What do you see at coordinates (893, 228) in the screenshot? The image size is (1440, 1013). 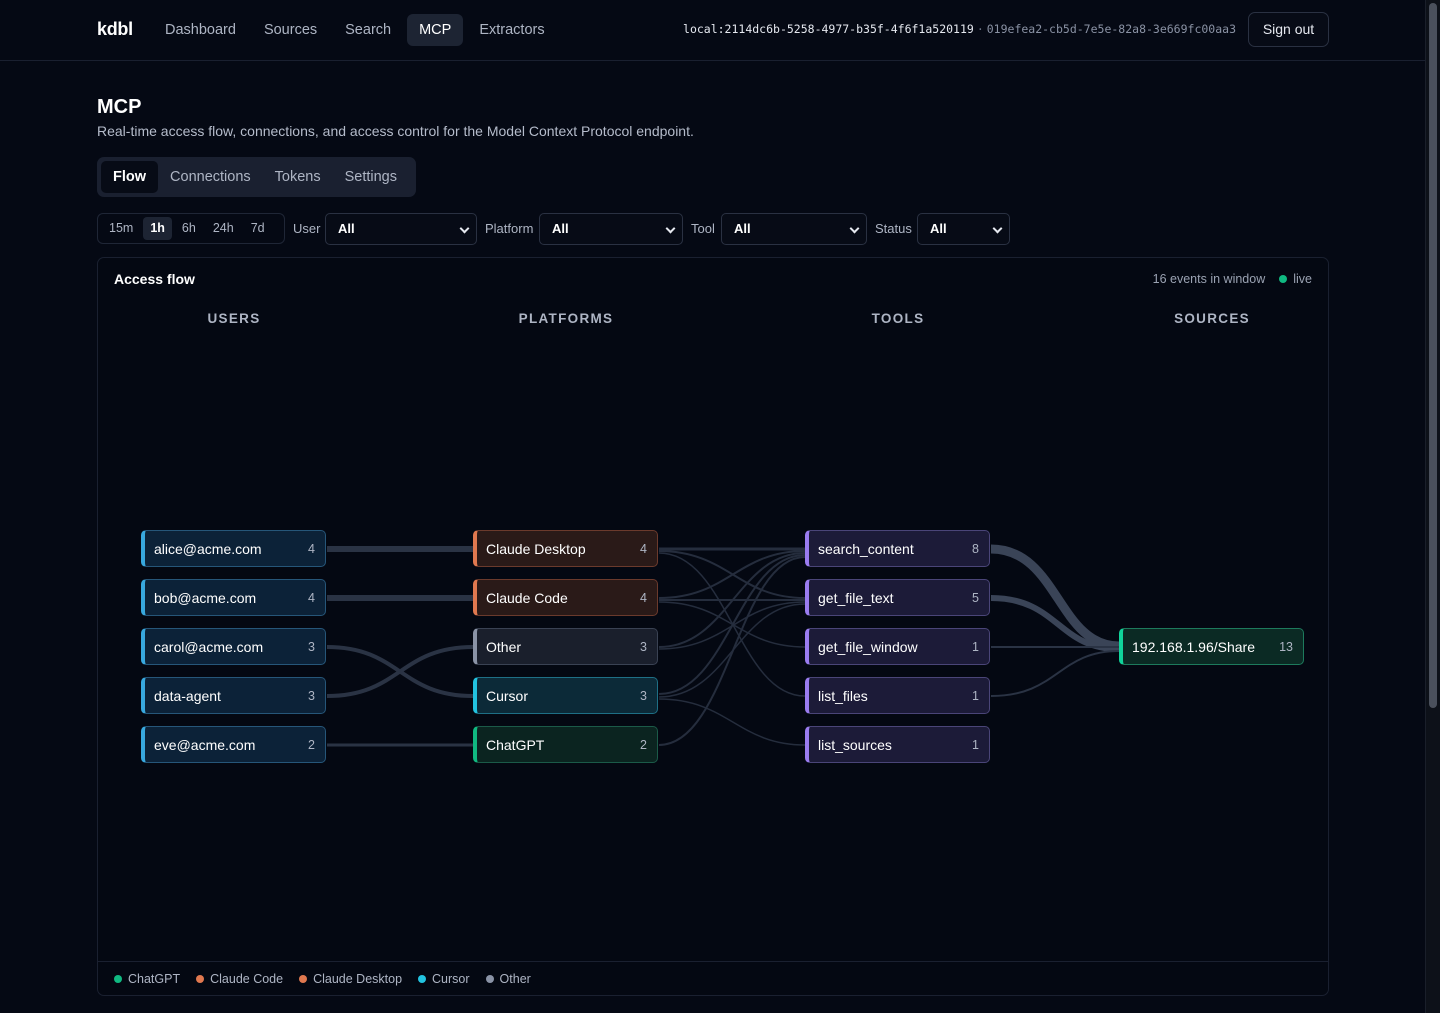 I see `status-filter-label: Status` at bounding box center [893, 228].